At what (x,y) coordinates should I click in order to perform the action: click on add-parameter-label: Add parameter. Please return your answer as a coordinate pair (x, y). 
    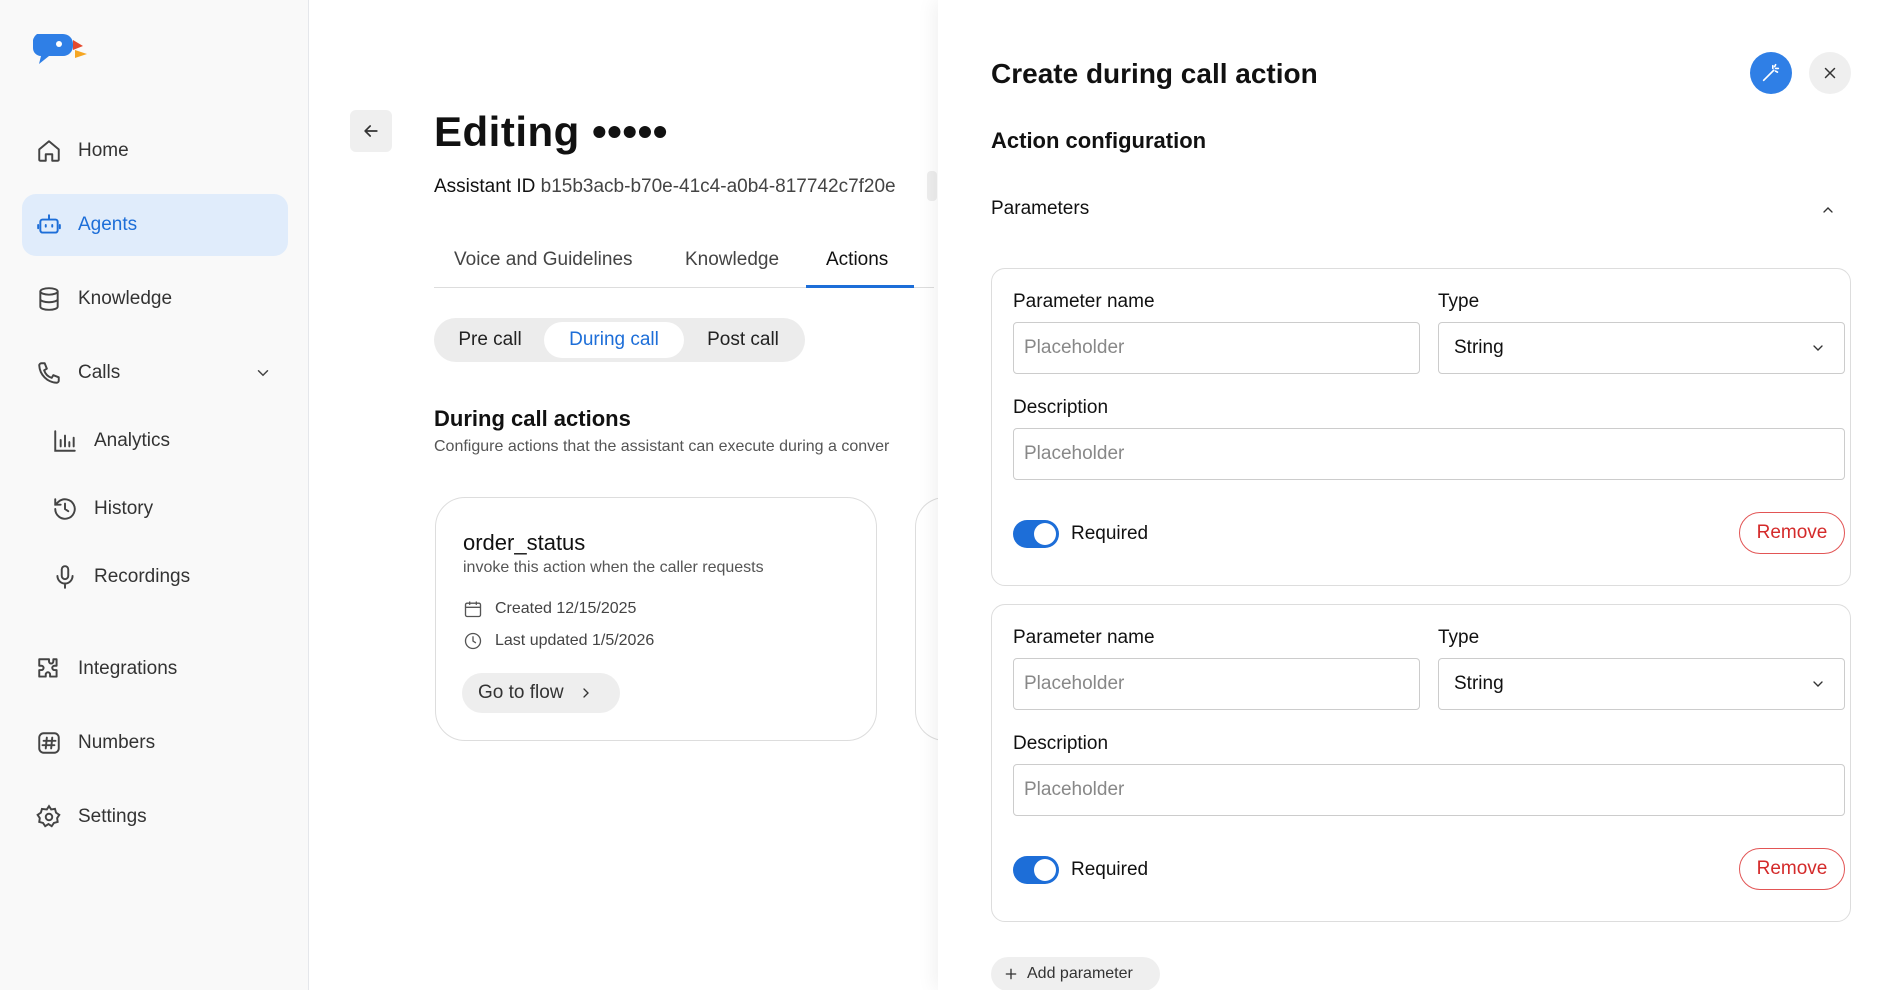
    Looking at the image, I should click on (1080, 973).